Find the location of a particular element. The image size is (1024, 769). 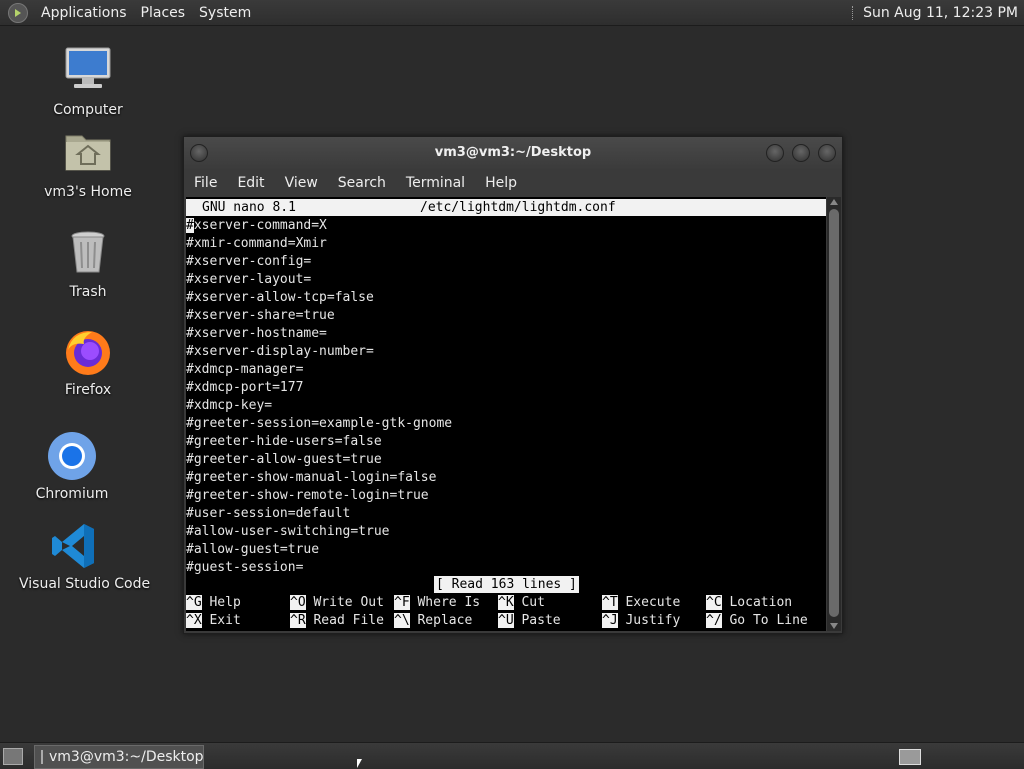

desktop-icon-chromium: Chromium is located at coordinates (72, 466).